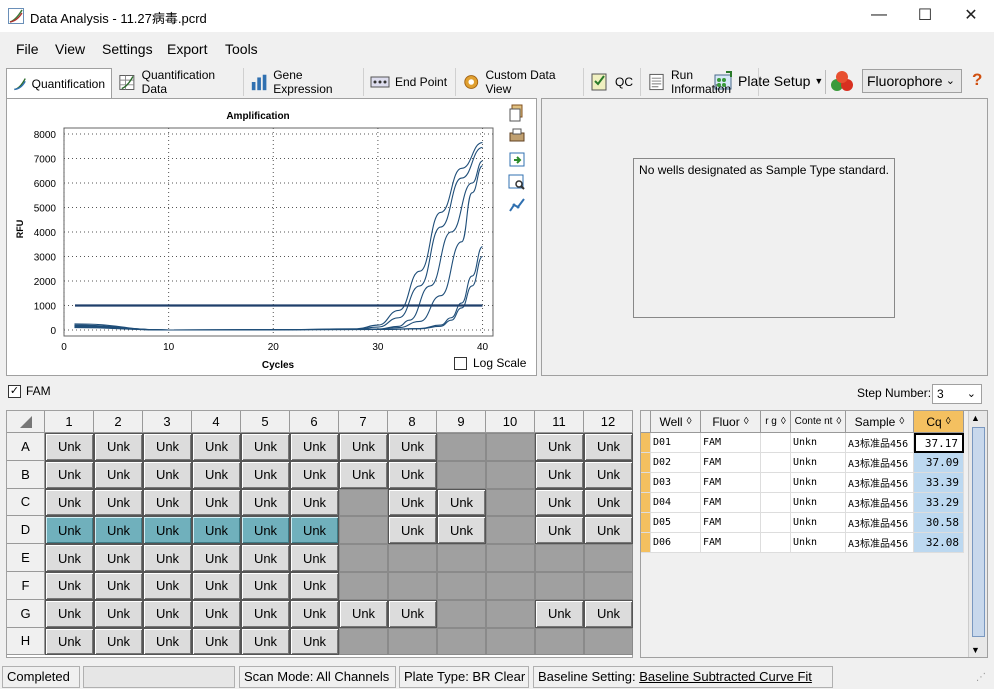 The height and width of the screenshot is (689, 994). What do you see at coordinates (410, 82) in the screenshot?
I see `tab-end-point: End Point` at bounding box center [410, 82].